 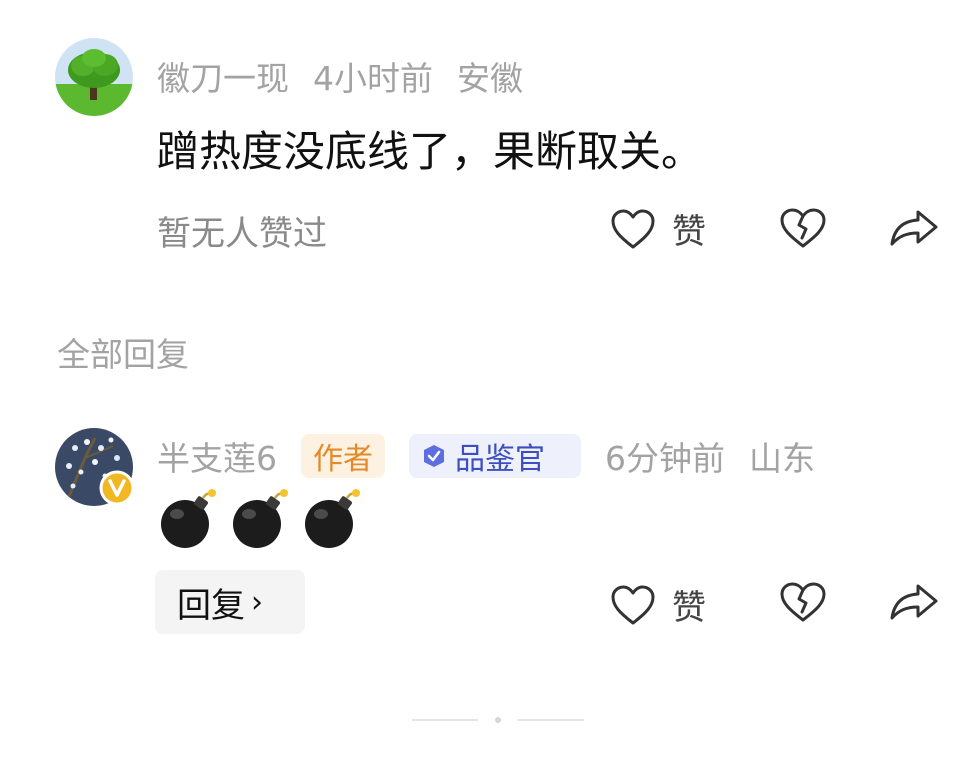 I want to click on timestamp: 6分钟前, so click(x=665, y=458).